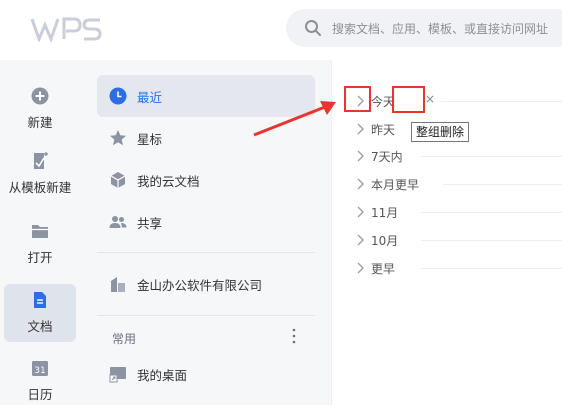 The height and width of the screenshot is (405, 562). I want to click on top-bar: 搜索文档、应用、模板、或直接访问网址, so click(281, 30).